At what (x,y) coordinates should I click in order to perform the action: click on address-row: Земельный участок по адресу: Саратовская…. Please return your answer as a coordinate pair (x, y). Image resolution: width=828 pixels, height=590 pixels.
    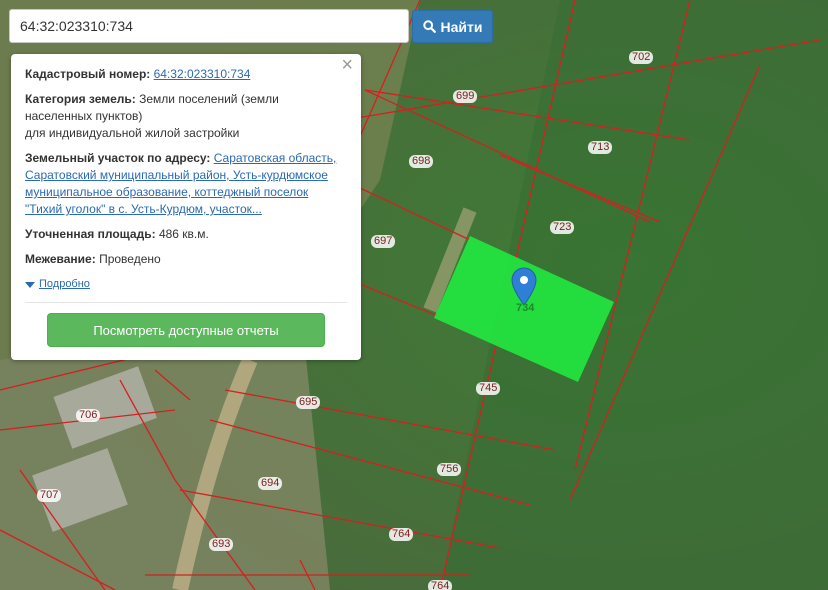
    Looking at the image, I should click on (186, 184).